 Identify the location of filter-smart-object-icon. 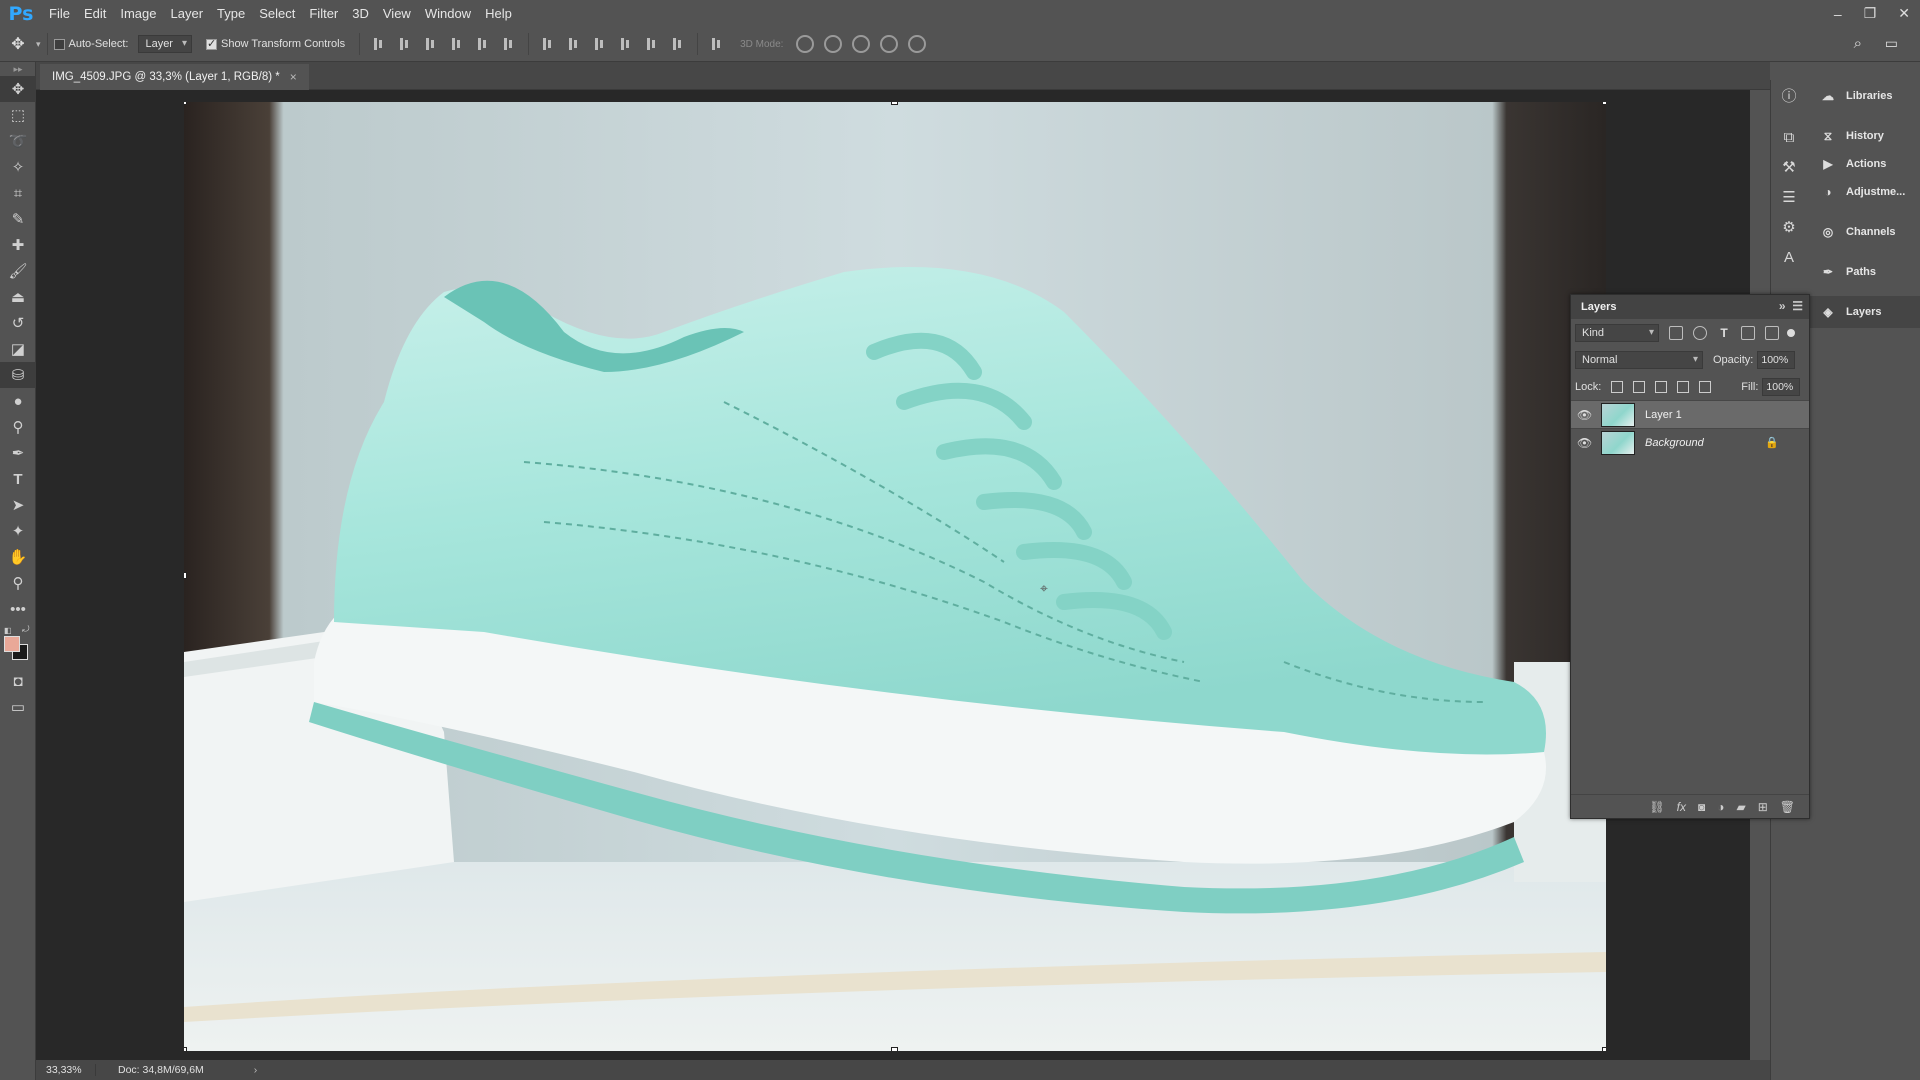
(1772, 333).